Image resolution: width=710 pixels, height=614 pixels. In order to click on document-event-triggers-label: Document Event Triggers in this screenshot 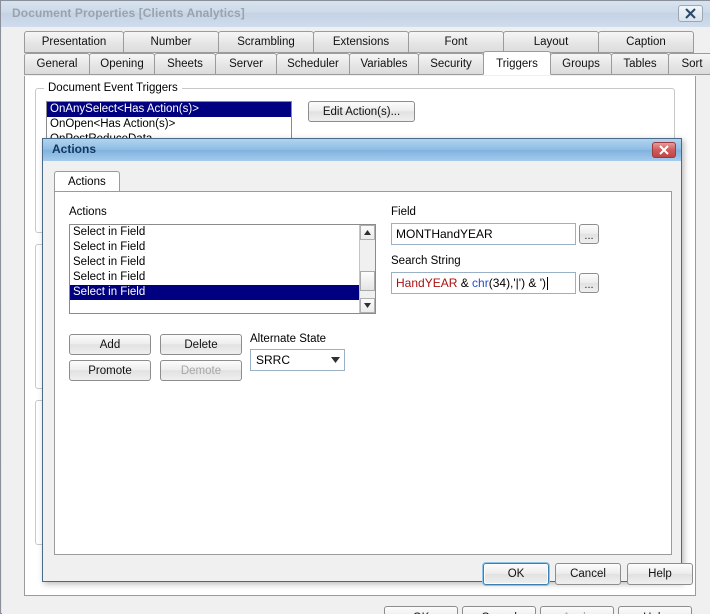, I will do `click(113, 88)`.